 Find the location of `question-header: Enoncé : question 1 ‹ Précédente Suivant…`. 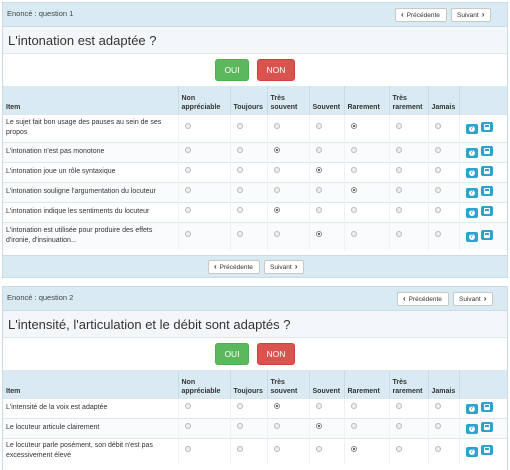

question-header: Enoncé : question 1 ‹ Précédente Suivant… is located at coordinates (255, 15).